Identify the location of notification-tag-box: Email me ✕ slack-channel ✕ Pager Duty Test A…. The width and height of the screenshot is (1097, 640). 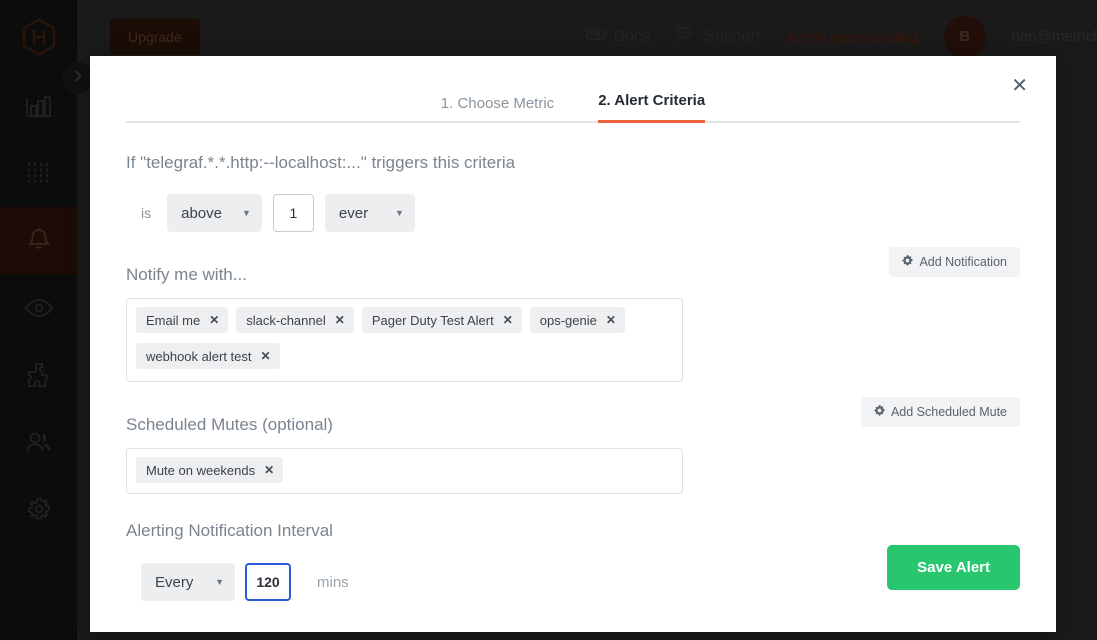
(404, 340).